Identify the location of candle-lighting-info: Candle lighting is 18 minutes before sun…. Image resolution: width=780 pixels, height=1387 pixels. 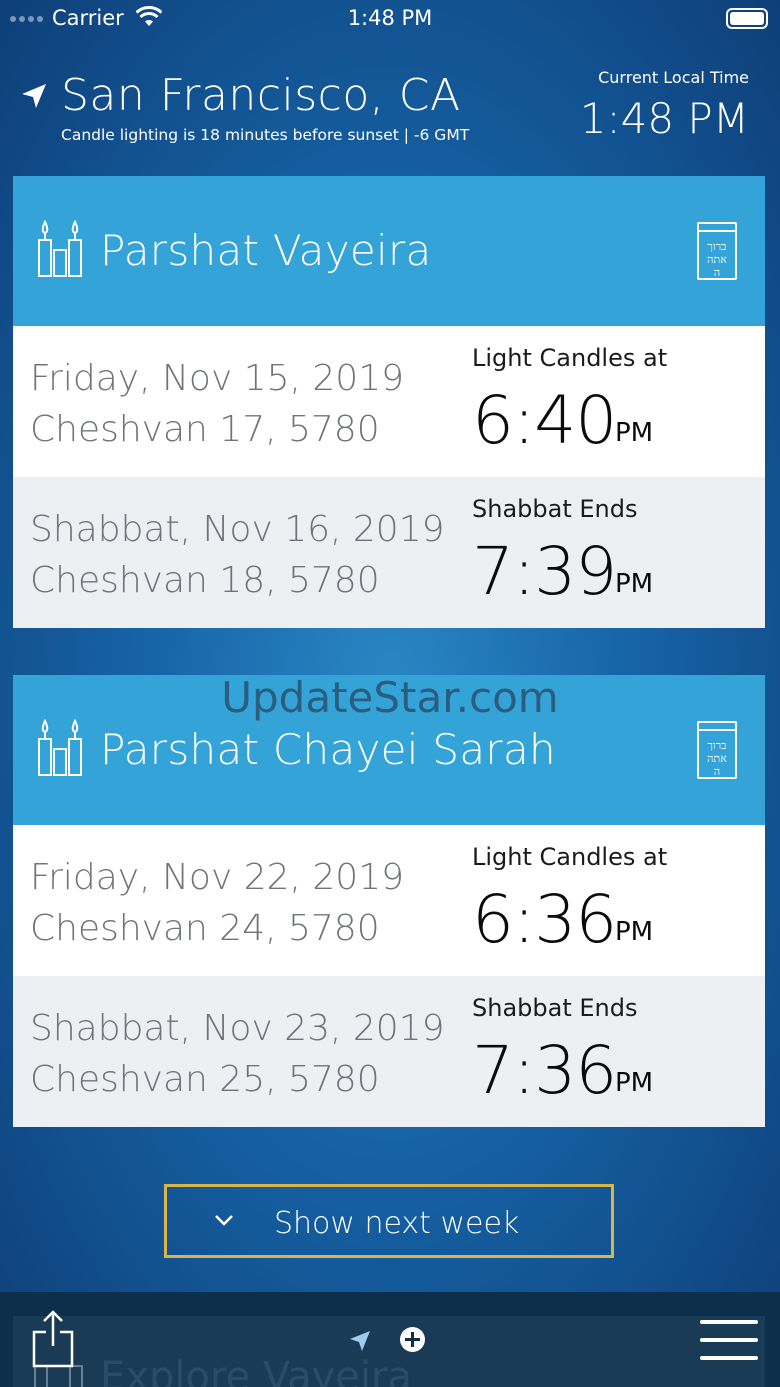
(265, 135).